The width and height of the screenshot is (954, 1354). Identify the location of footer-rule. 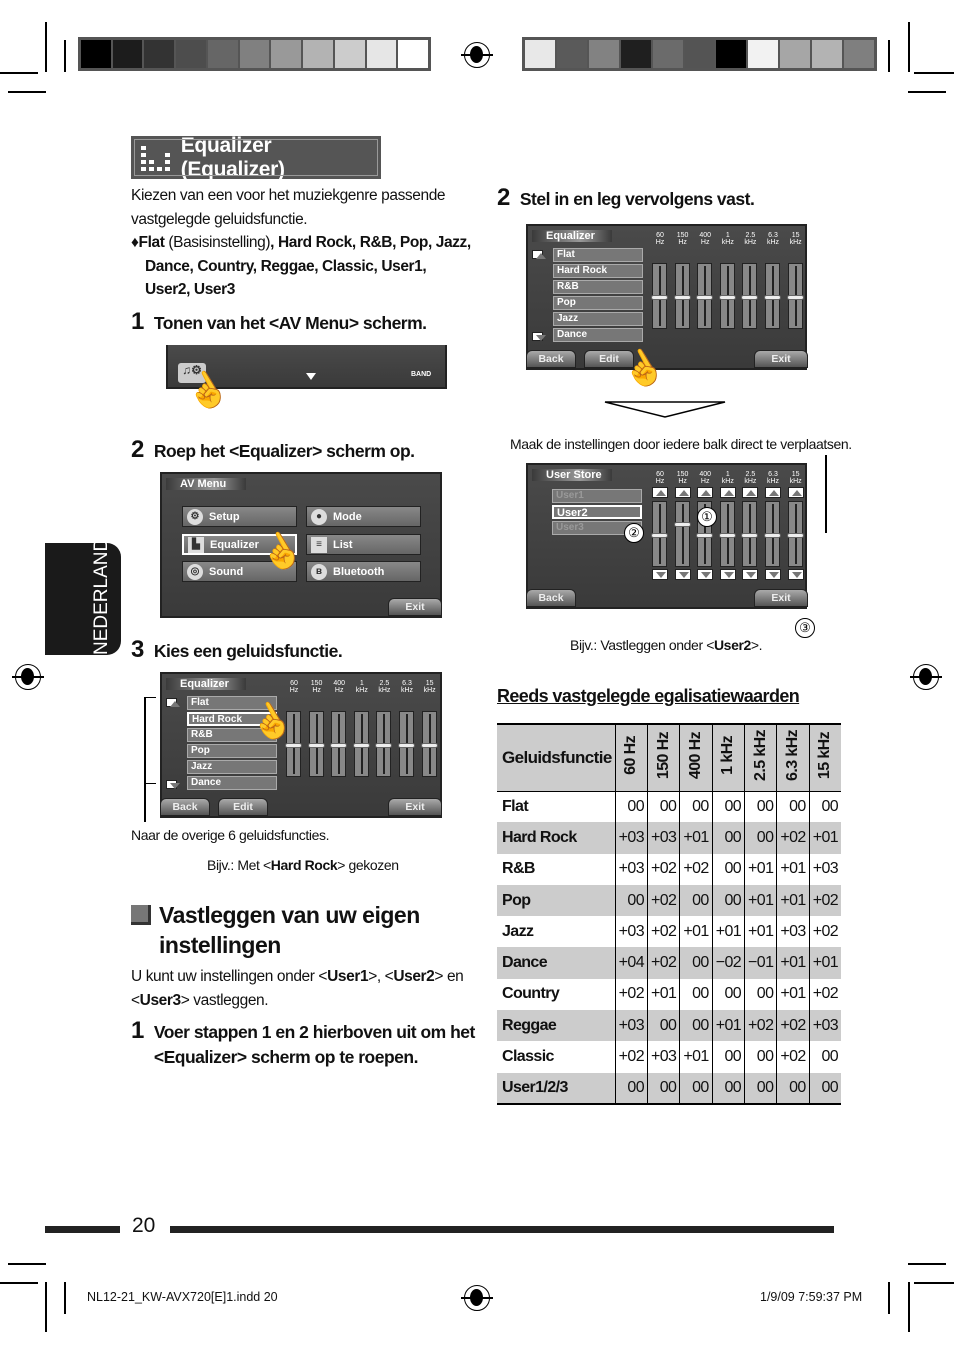
(502, 1229).